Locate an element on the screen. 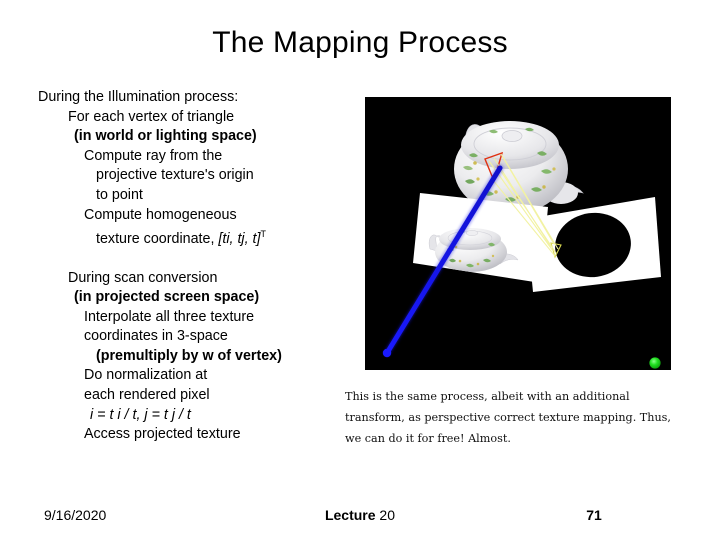 The width and height of the screenshot is (720, 540). transpose-superscript: T is located at coordinates (263, 234).